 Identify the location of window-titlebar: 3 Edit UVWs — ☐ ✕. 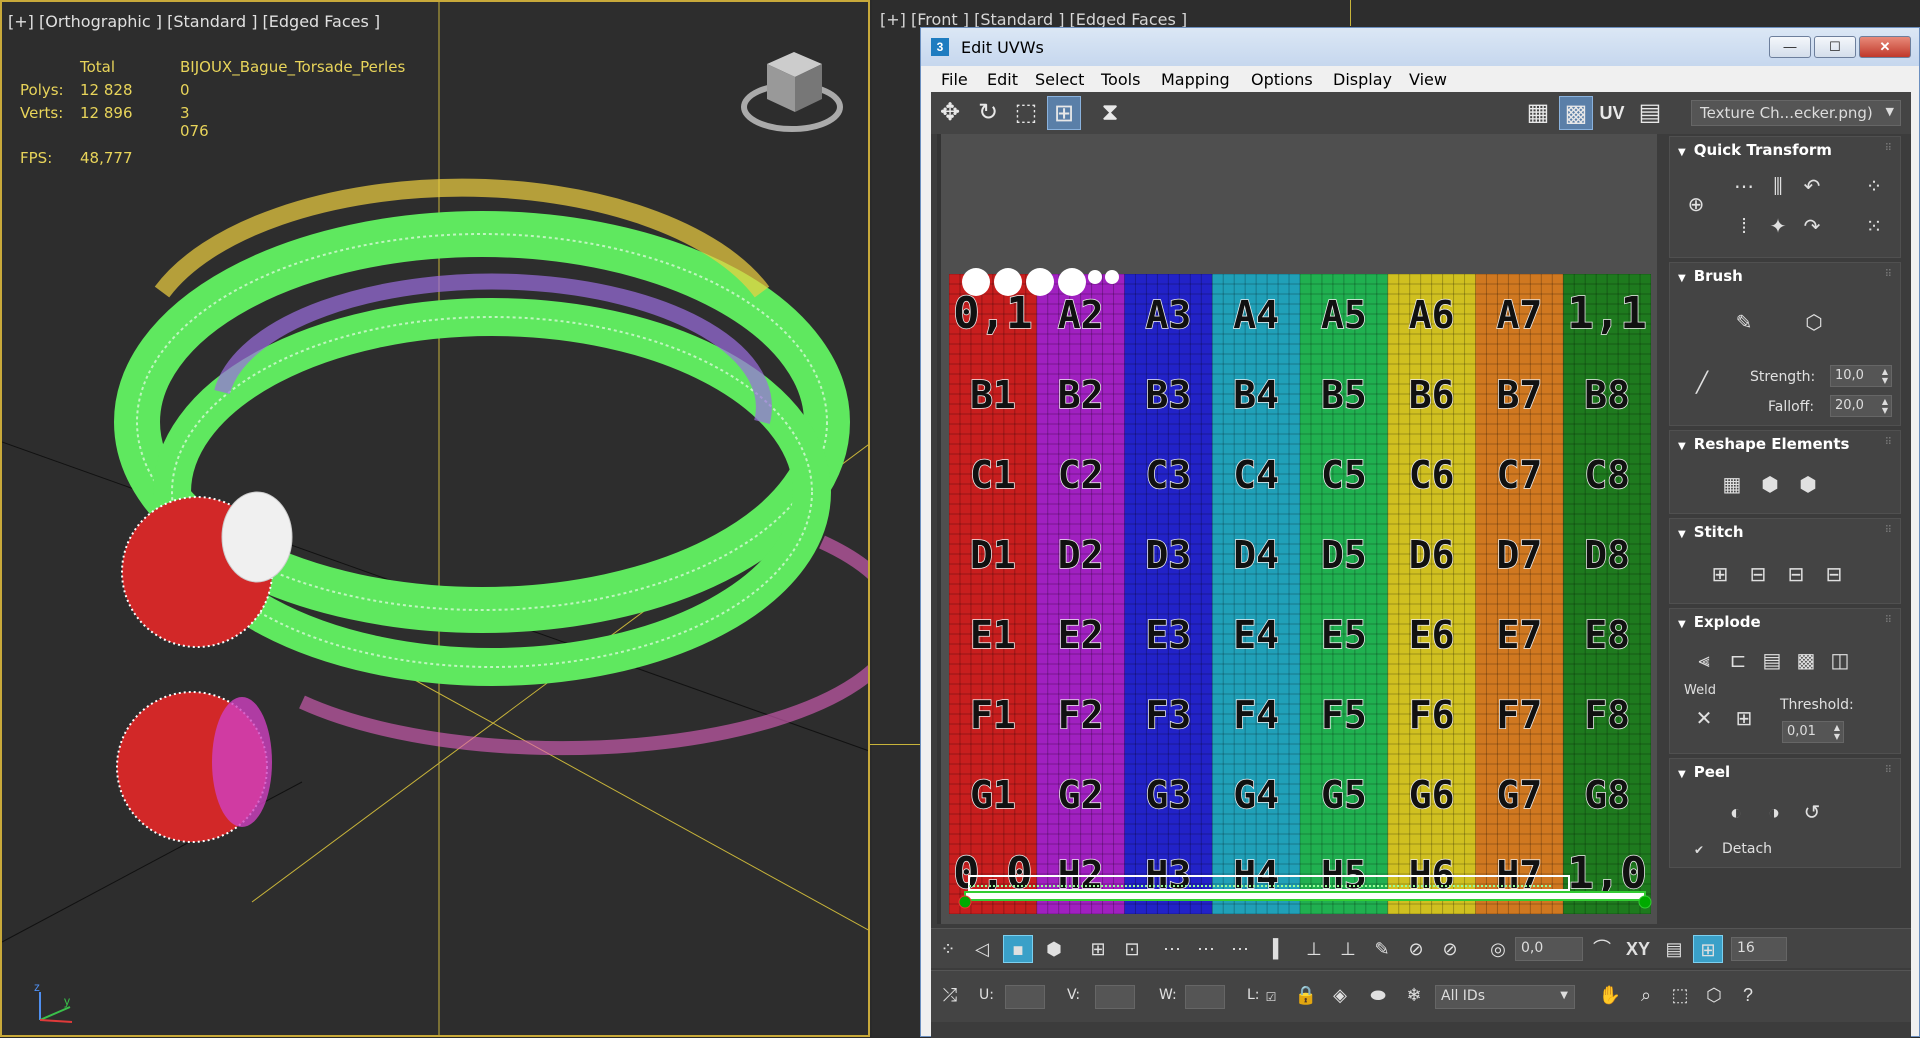
(1420, 47).